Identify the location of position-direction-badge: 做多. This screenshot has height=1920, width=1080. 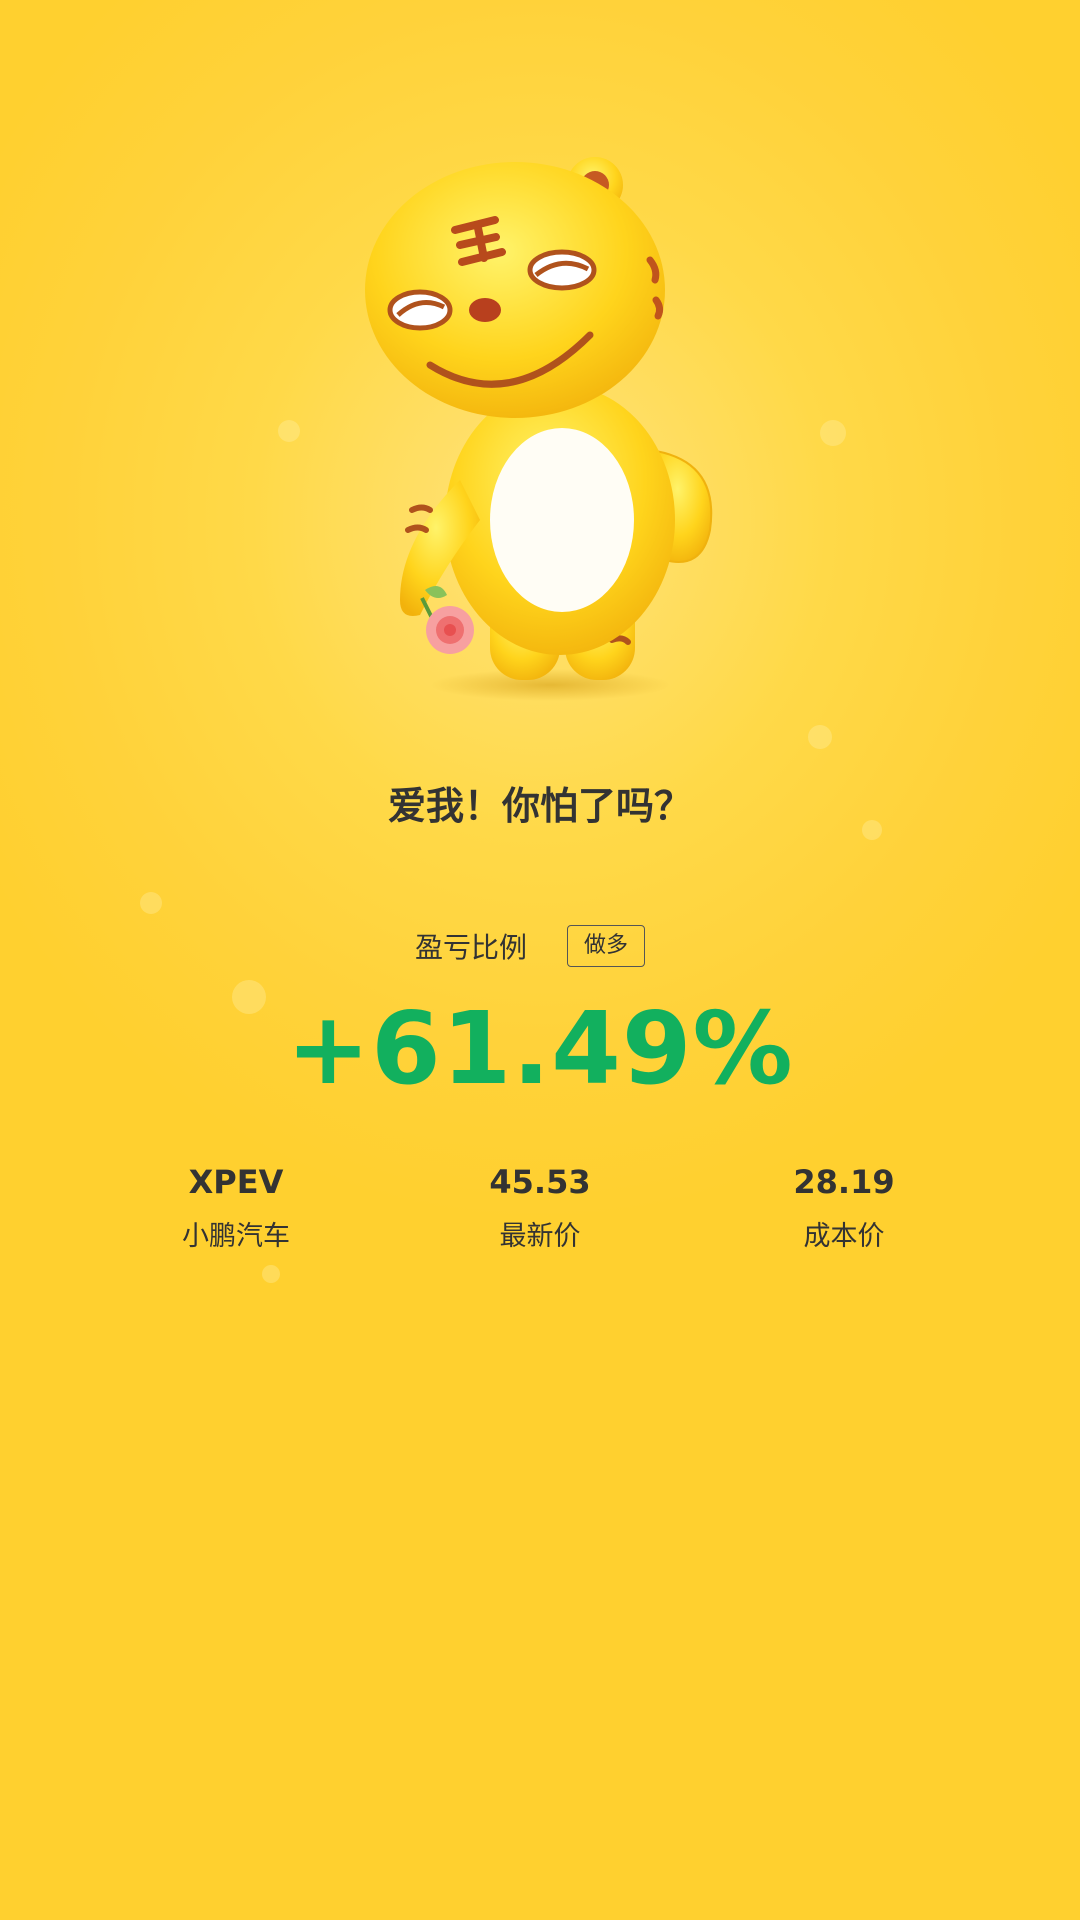
(606, 946).